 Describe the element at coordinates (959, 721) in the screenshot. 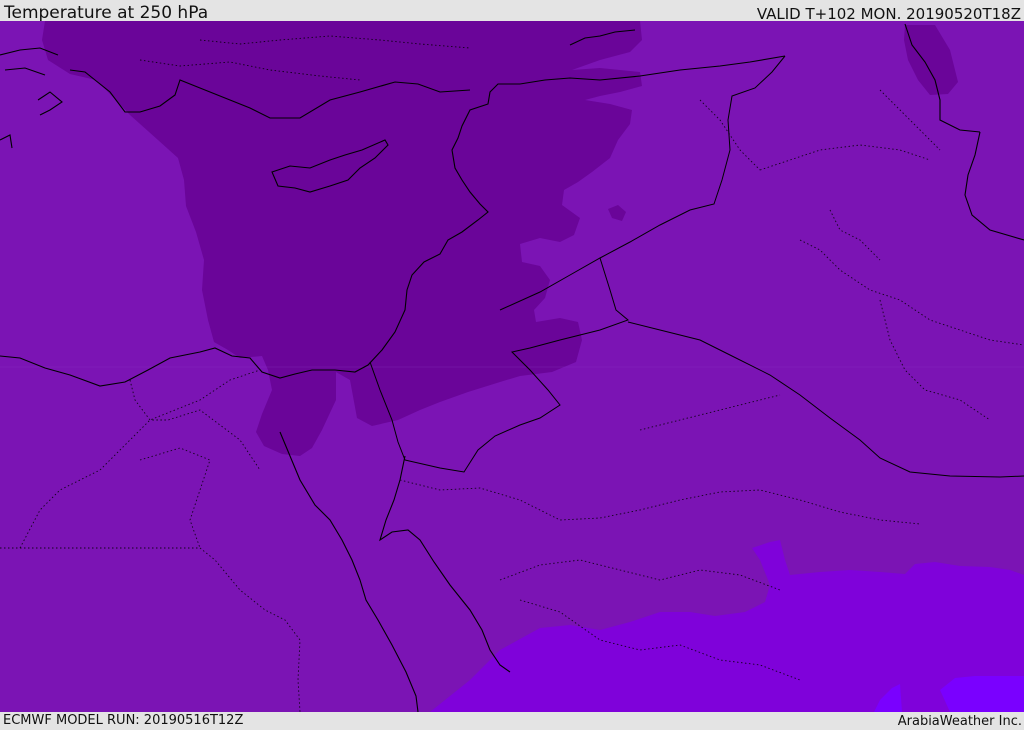

I see `credit-label: ArabiaWeather Inc.` at that location.